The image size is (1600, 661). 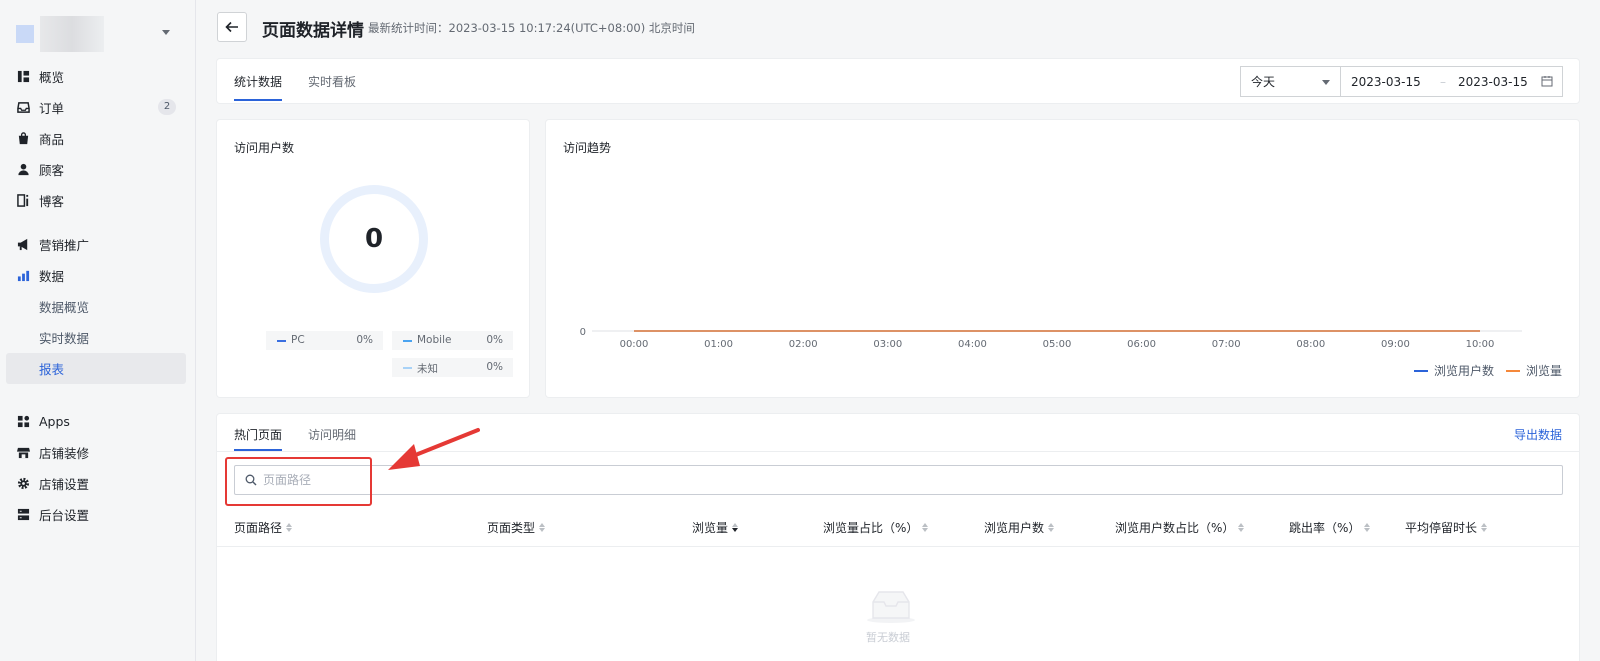 I want to click on visitors-donut: 0, so click(x=374, y=239).